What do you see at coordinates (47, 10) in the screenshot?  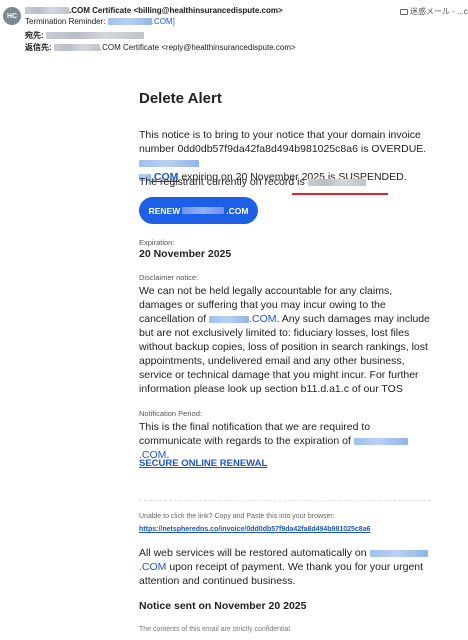 I see `redacted-sender-name` at bounding box center [47, 10].